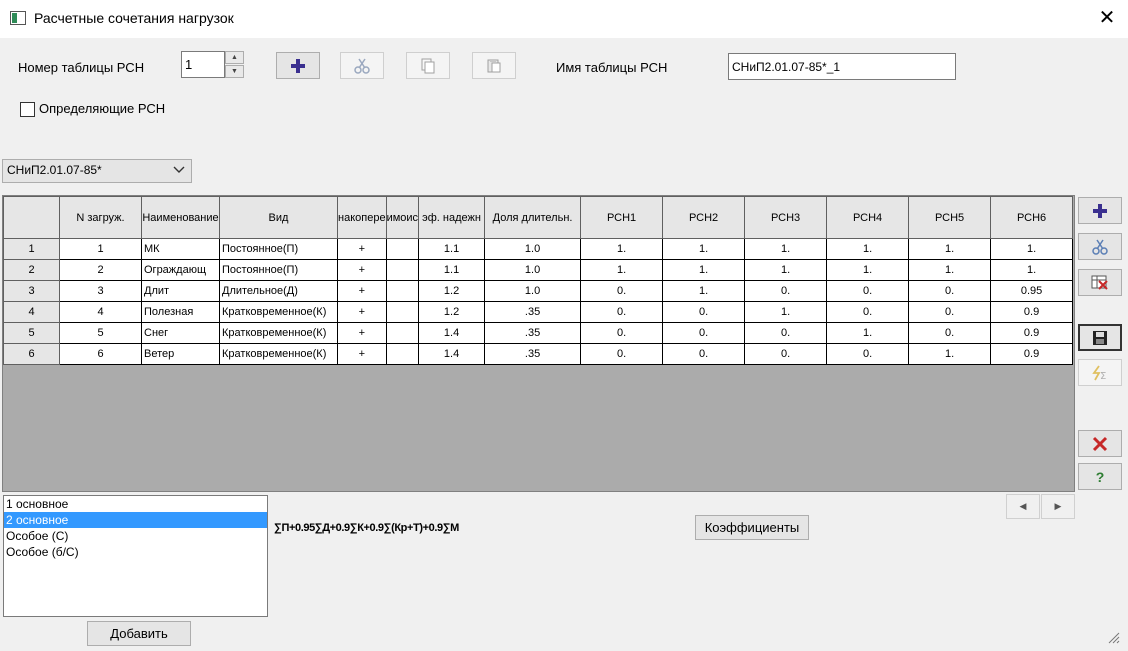  Describe the element at coordinates (1100, 246) in the screenshot. I see `cut-row-button` at that location.